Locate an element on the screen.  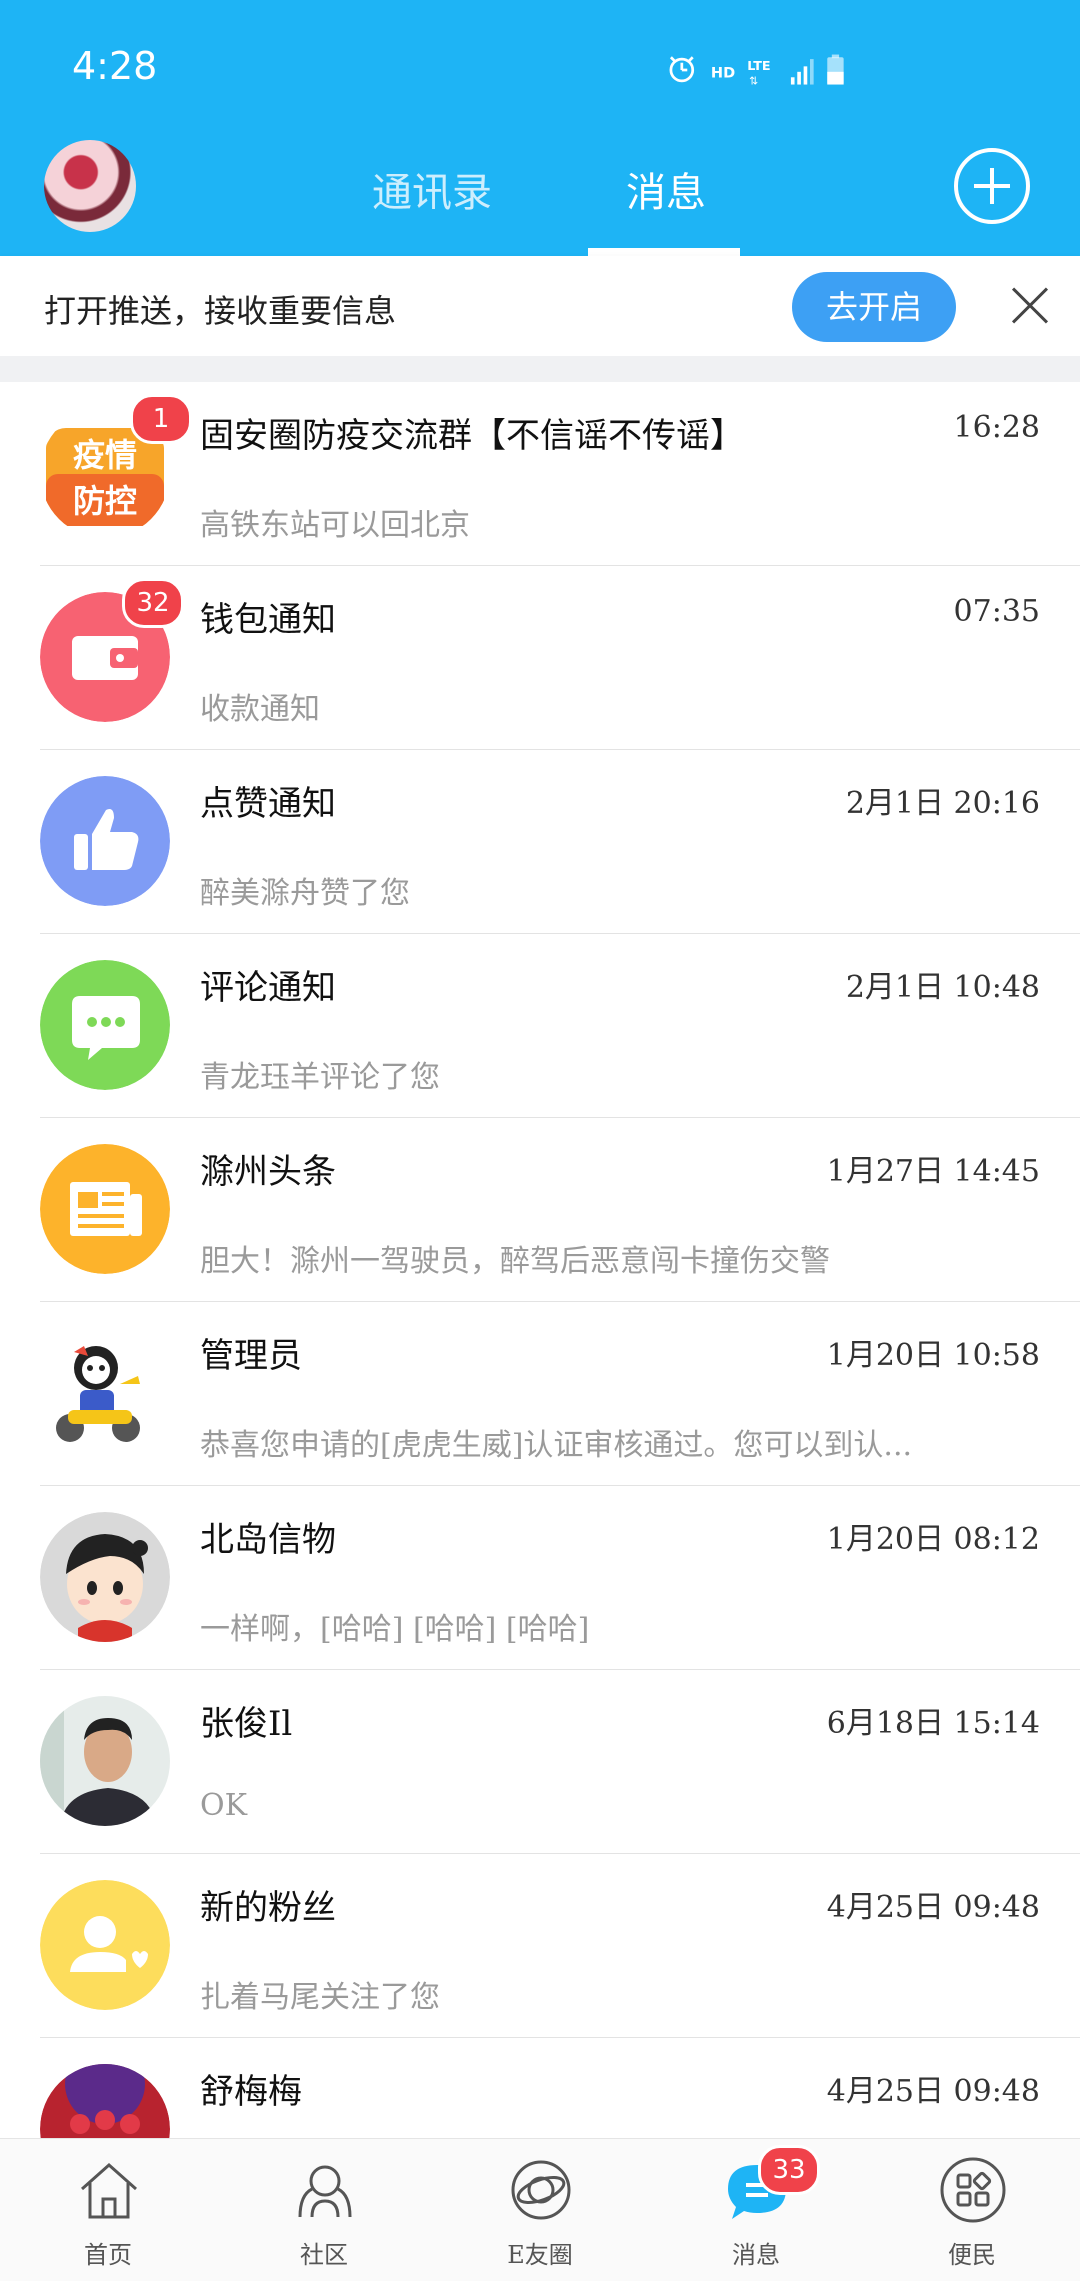
alarm-icon is located at coordinates (682, 69).